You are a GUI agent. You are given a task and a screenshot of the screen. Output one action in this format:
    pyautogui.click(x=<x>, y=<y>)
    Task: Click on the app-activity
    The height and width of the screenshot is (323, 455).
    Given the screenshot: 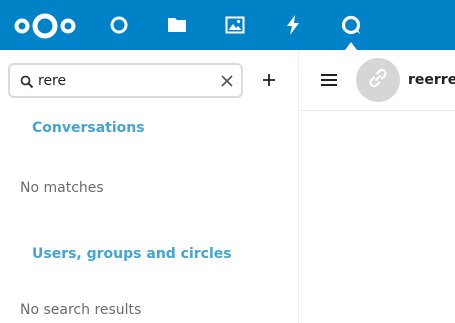 What is the action you would take?
    pyautogui.click(x=293, y=25)
    